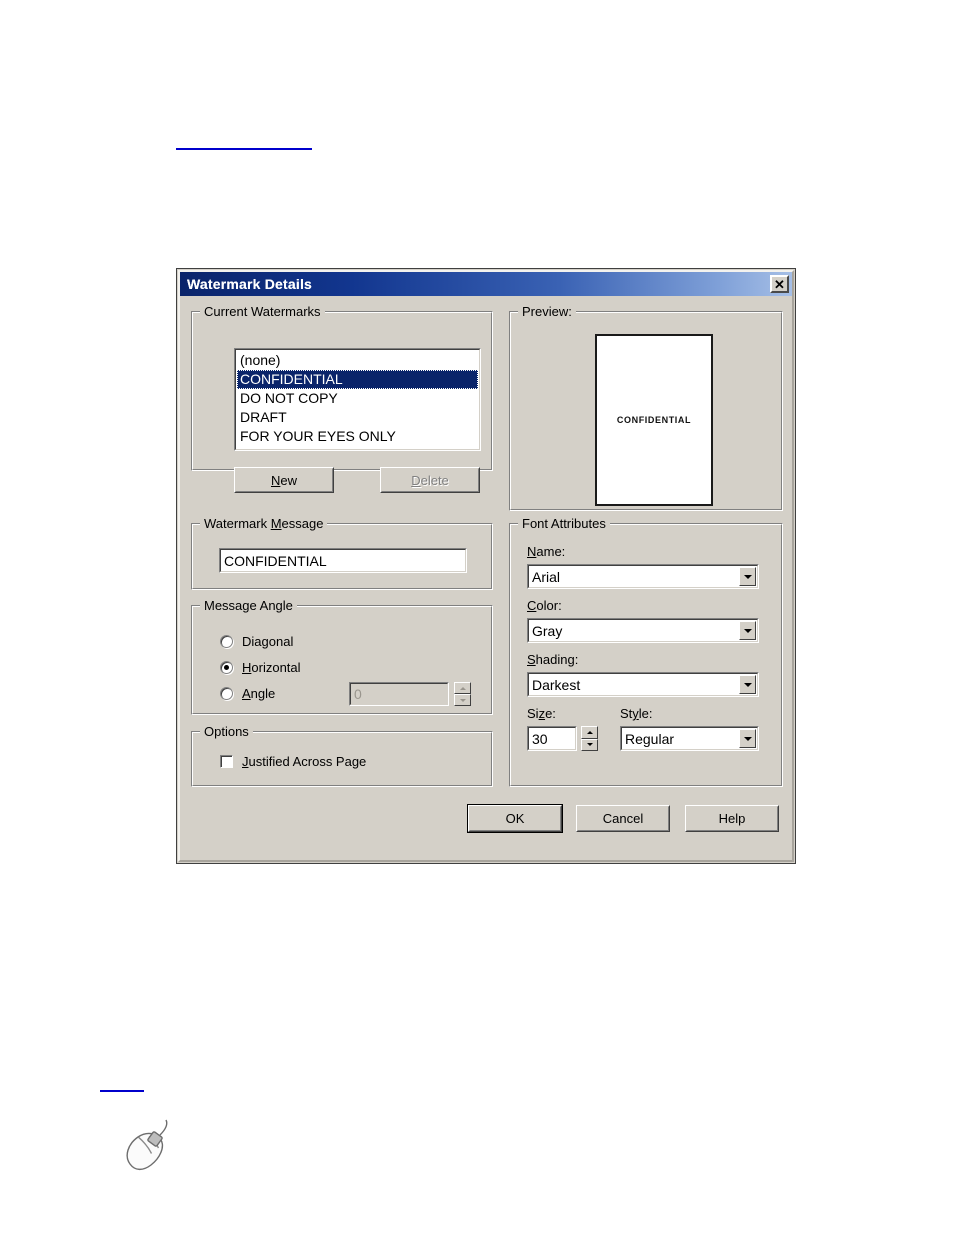  What do you see at coordinates (650, 738) in the screenshot?
I see `font-style-value: Regular` at bounding box center [650, 738].